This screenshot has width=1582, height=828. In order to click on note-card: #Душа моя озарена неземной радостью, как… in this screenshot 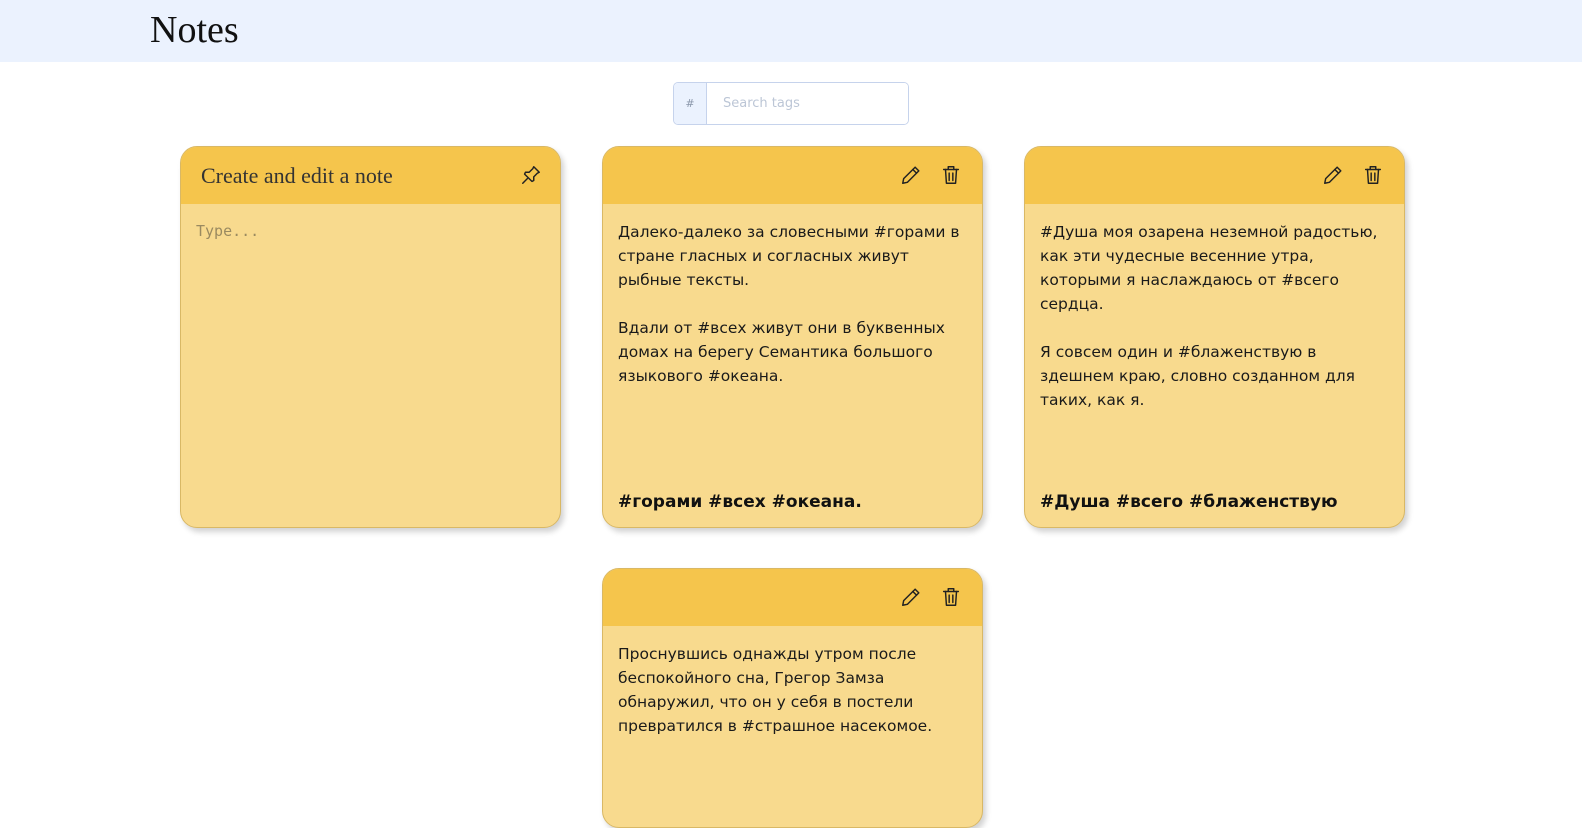, I will do `click(1214, 337)`.